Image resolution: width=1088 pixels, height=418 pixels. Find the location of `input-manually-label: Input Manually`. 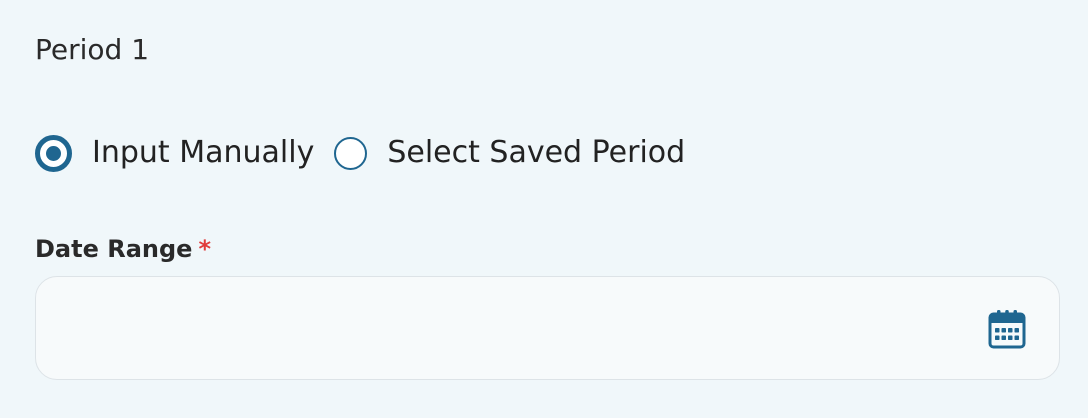

input-manually-label: Input Manually is located at coordinates (203, 153).